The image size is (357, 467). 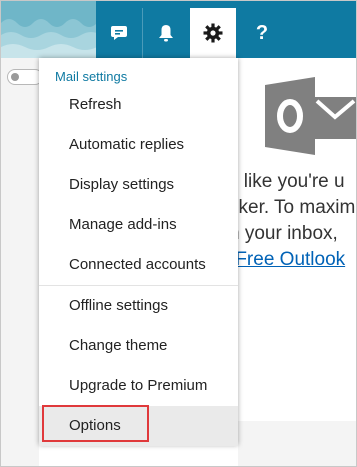 What do you see at coordinates (292, 207) in the screenshot?
I see `promo-line-2: cker. To maxim` at bounding box center [292, 207].